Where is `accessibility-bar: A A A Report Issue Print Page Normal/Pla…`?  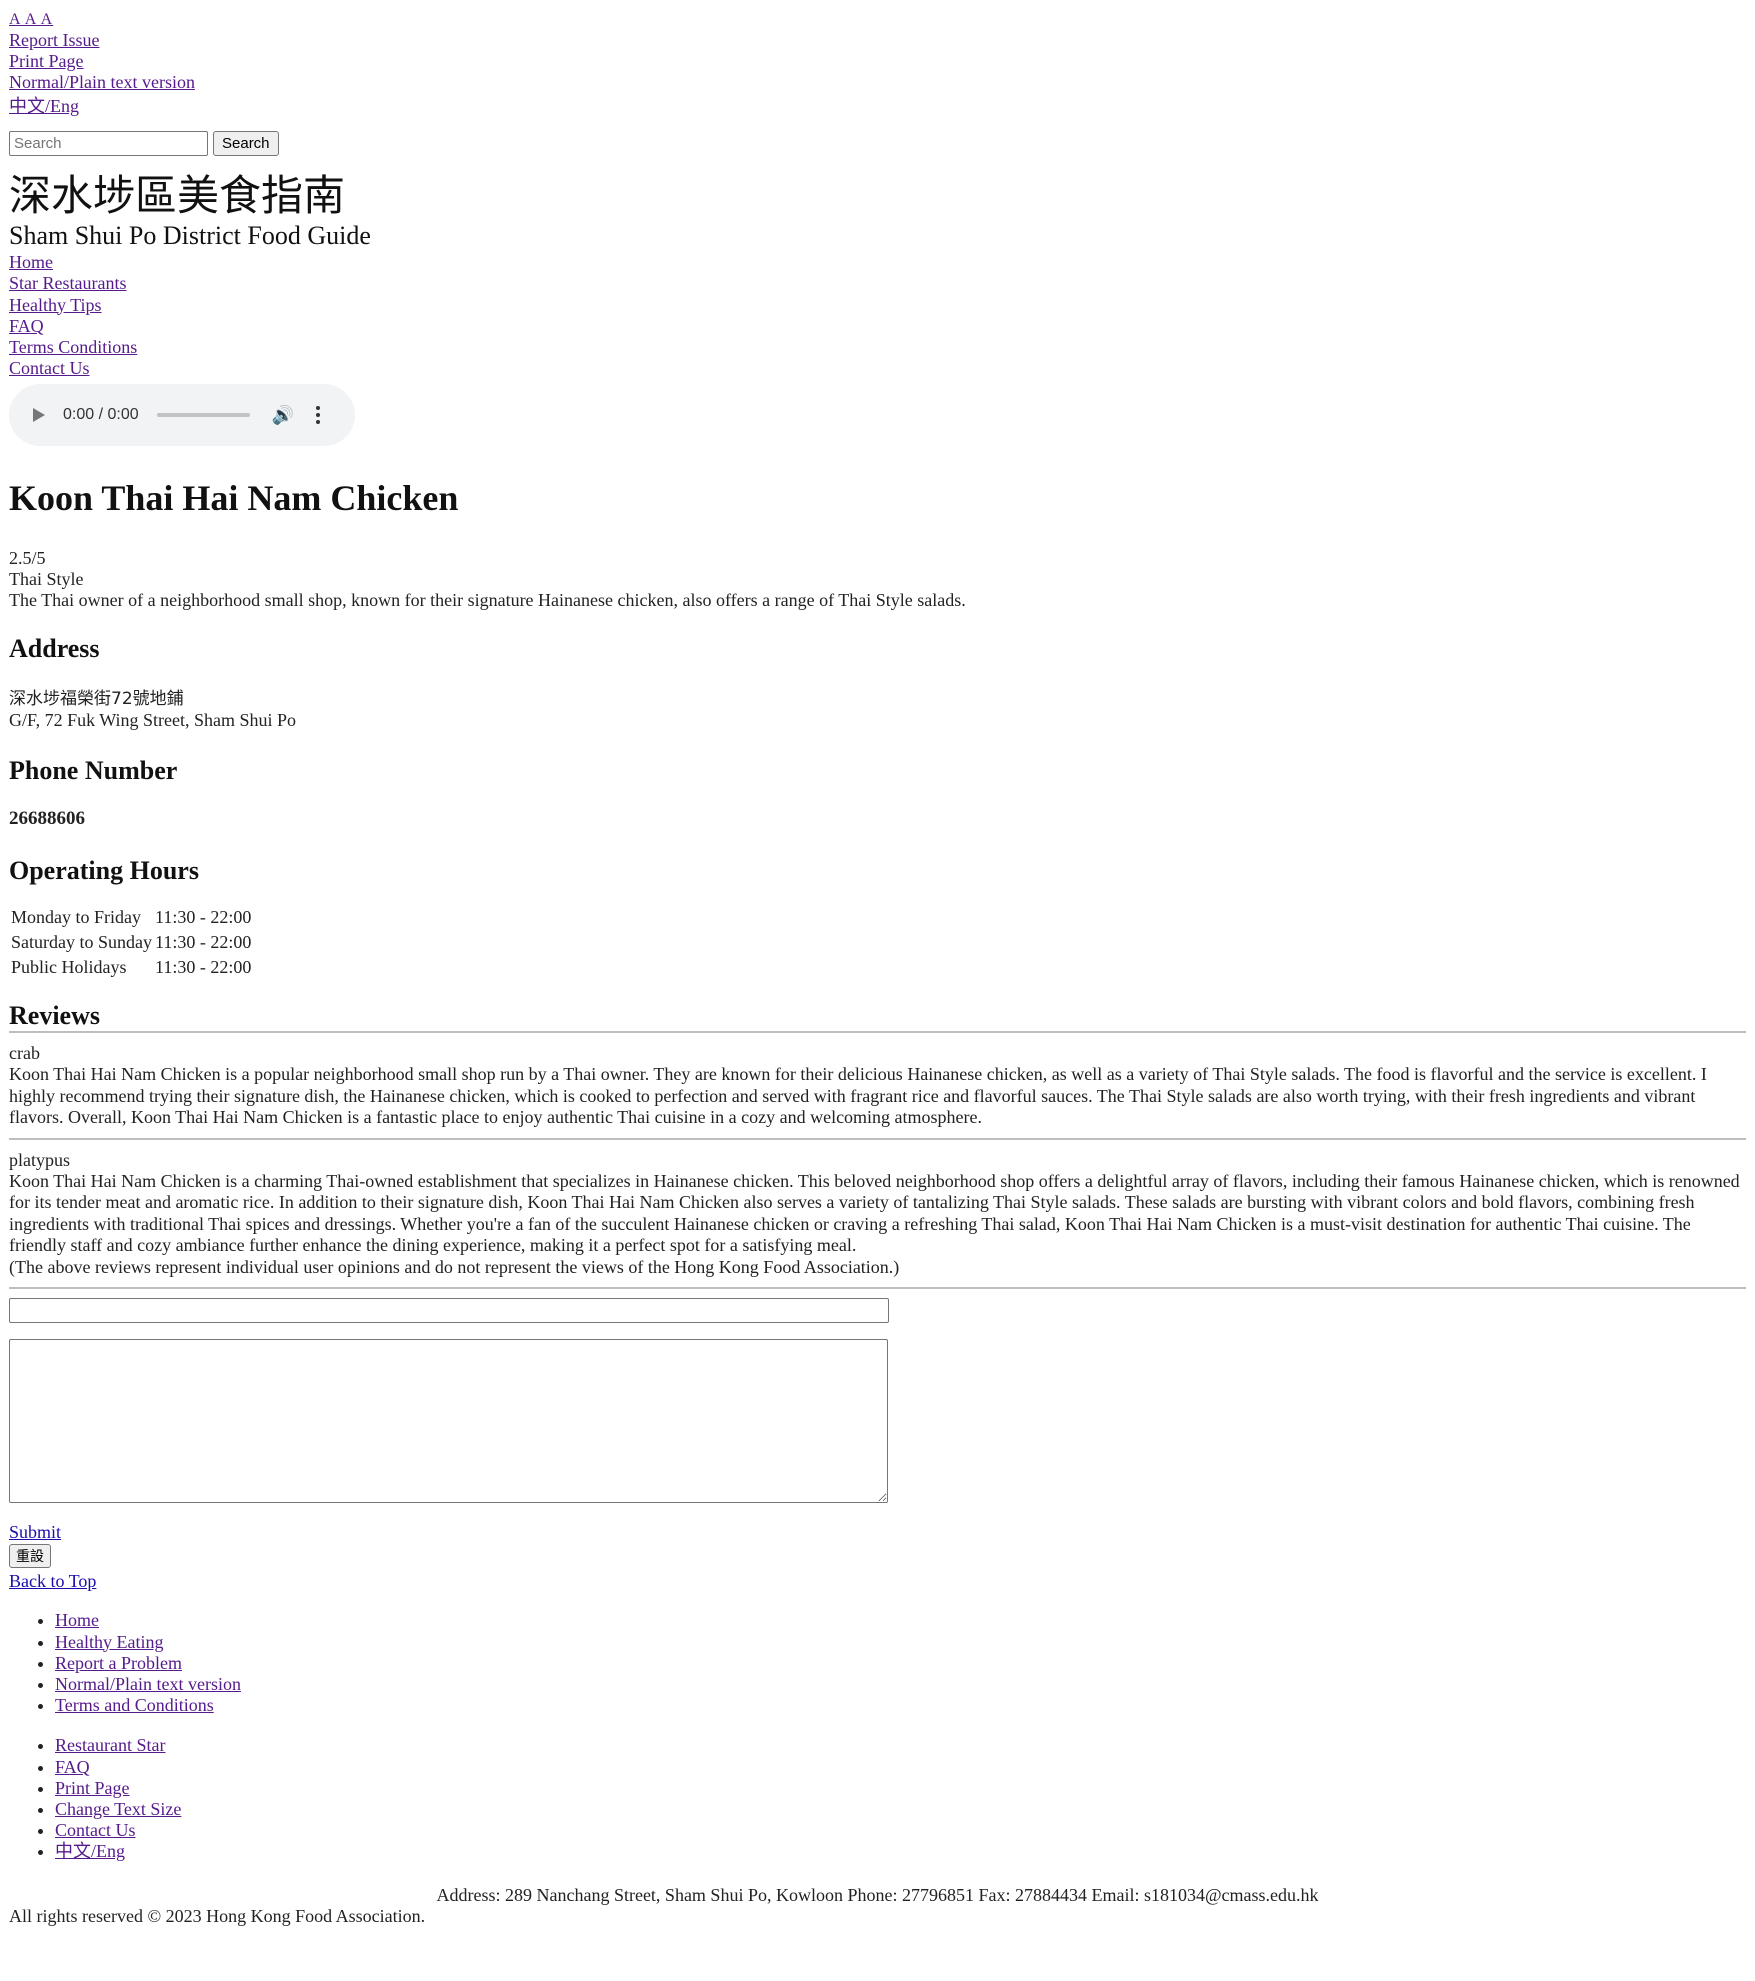 accessibility-bar: A A A Report Issue Print Page Normal/Pla… is located at coordinates (877, 63).